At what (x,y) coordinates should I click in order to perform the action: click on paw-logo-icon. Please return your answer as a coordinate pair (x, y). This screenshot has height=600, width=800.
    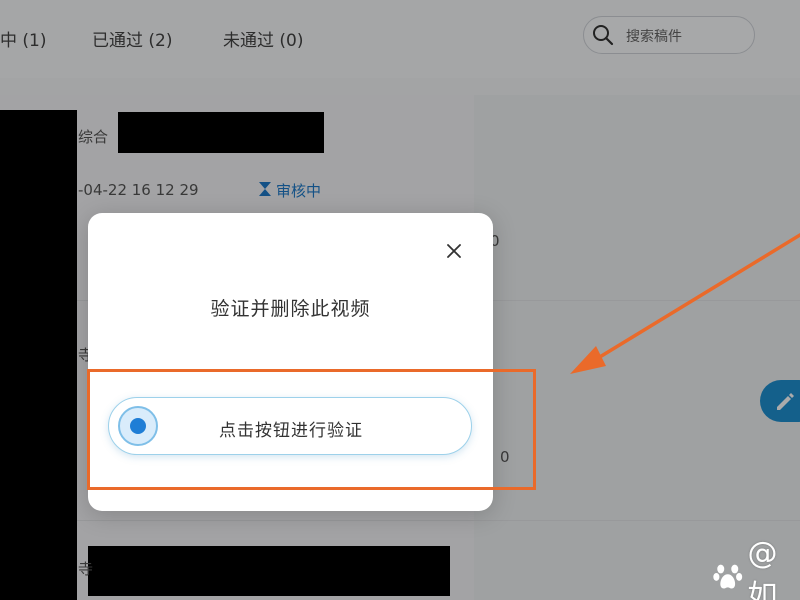
    Looking at the image, I should click on (728, 576).